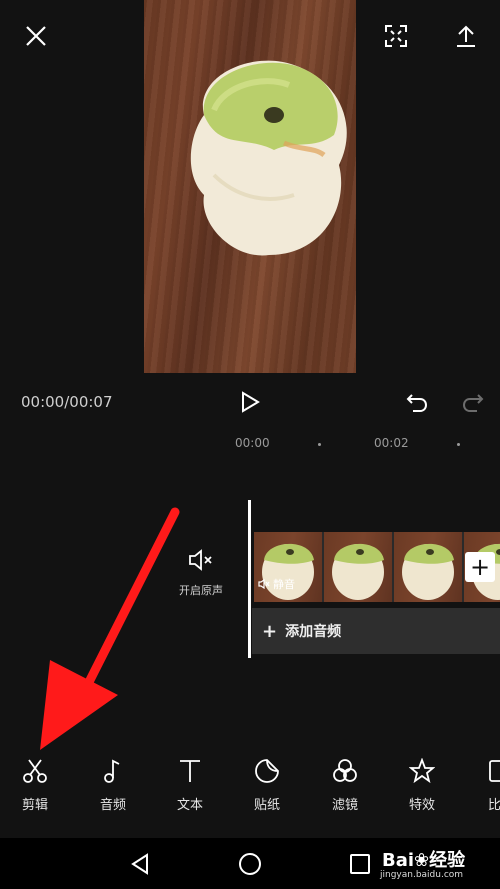  Describe the element at coordinates (250, 864) in the screenshot. I see `home-icon` at that location.